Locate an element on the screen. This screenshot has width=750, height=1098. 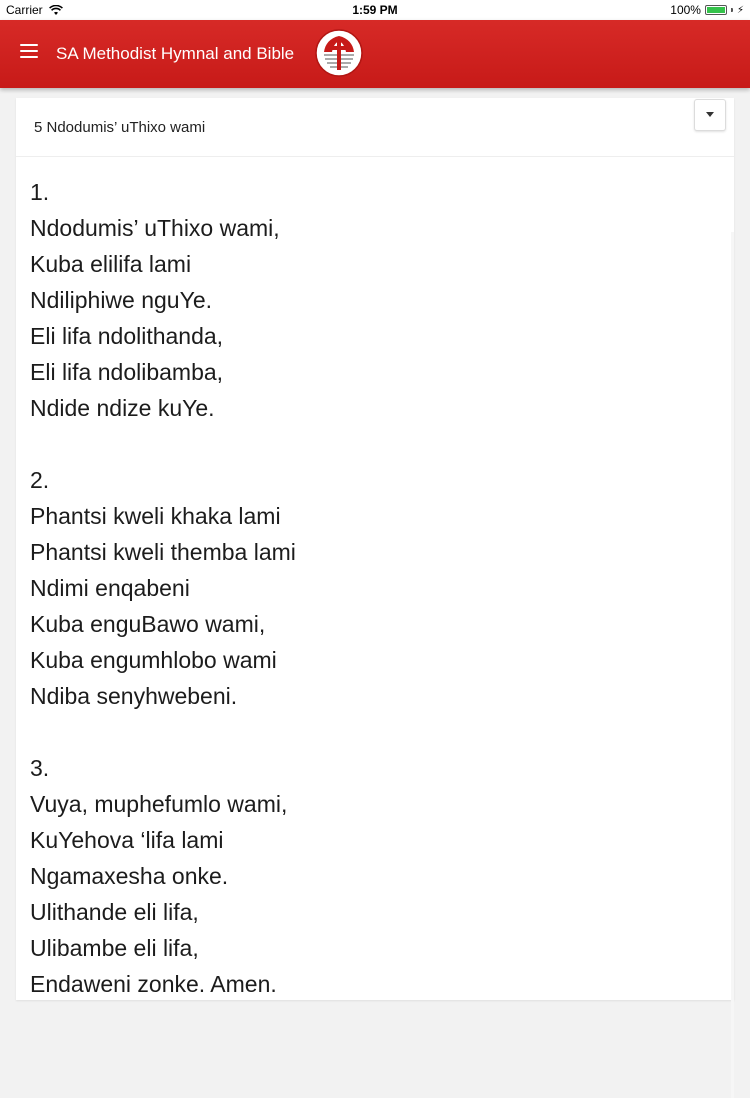
verse-line: Eli lifa ndolithanda, is located at coordinates (127, 336).